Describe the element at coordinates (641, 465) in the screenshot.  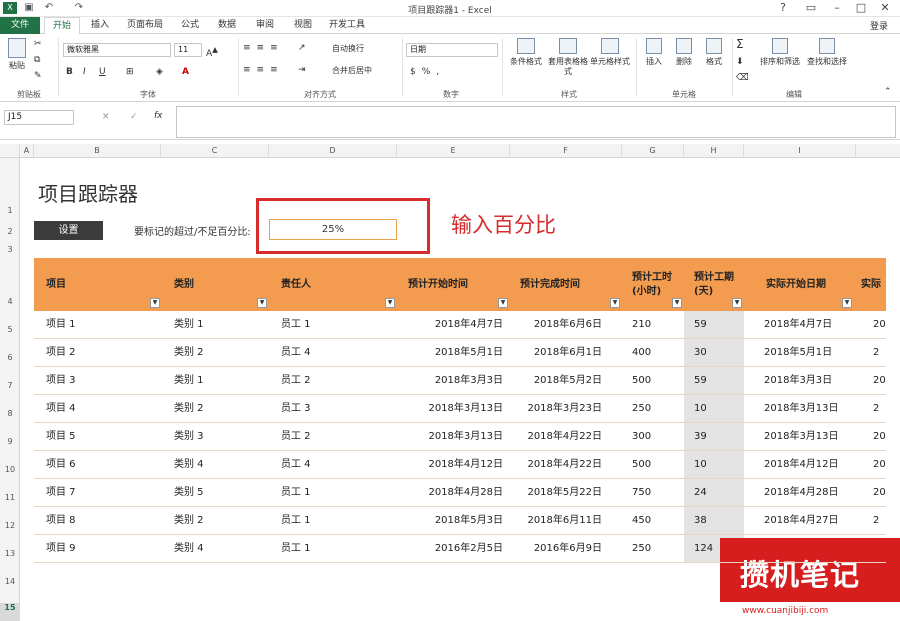
I see `table-cell: 500` at that location.